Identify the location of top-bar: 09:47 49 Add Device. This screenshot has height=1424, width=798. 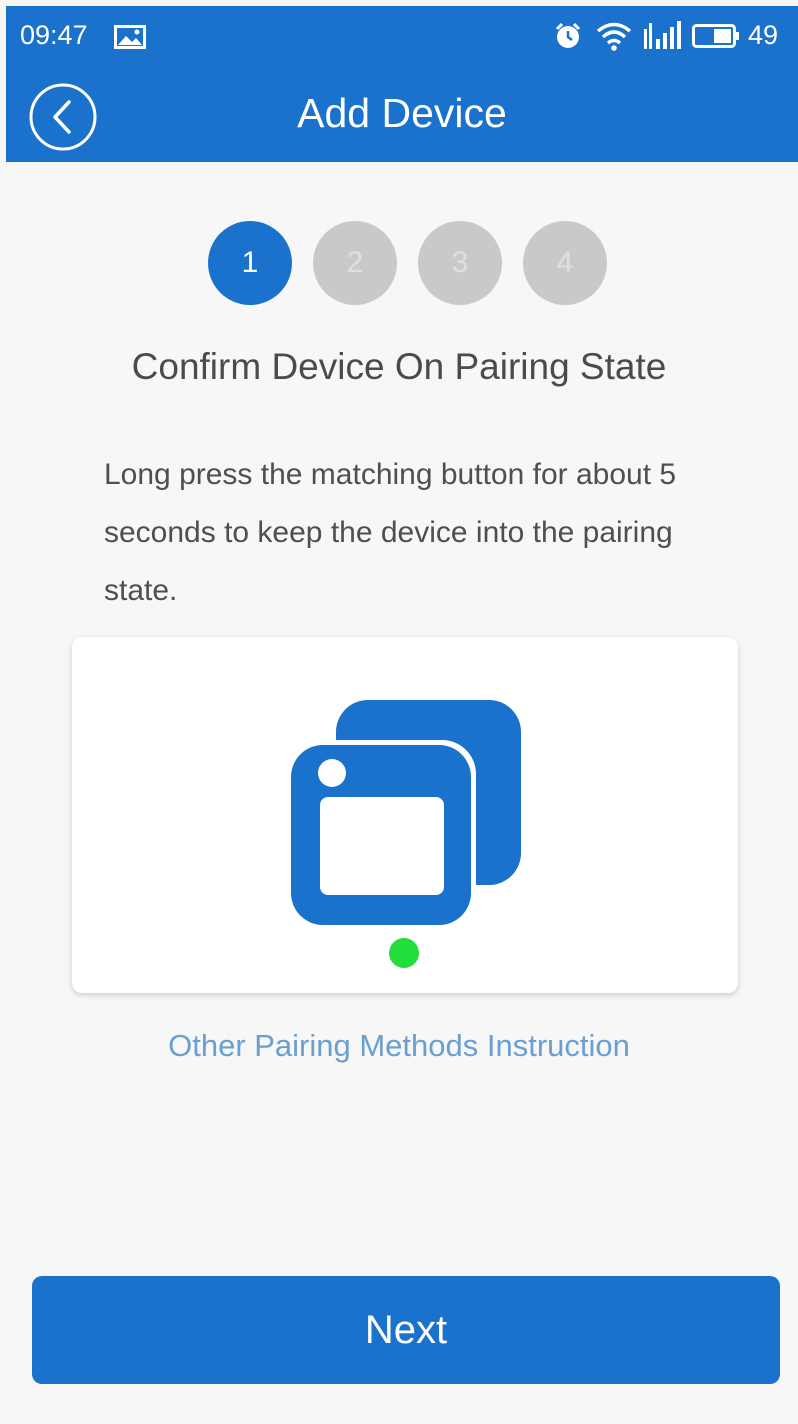
(402, 84).